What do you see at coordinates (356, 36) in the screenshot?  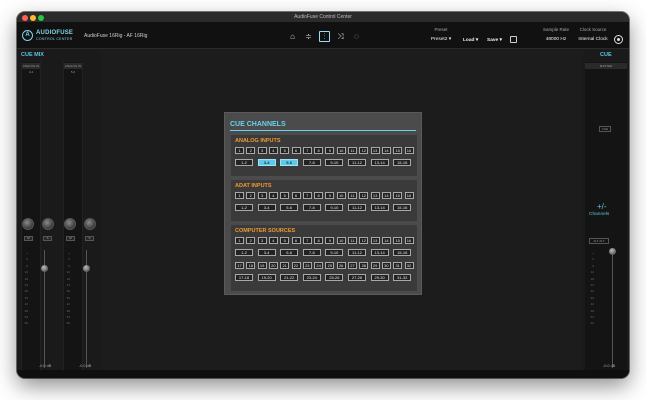 I see `link-icon: ◌` at bounding box center [356, 36].